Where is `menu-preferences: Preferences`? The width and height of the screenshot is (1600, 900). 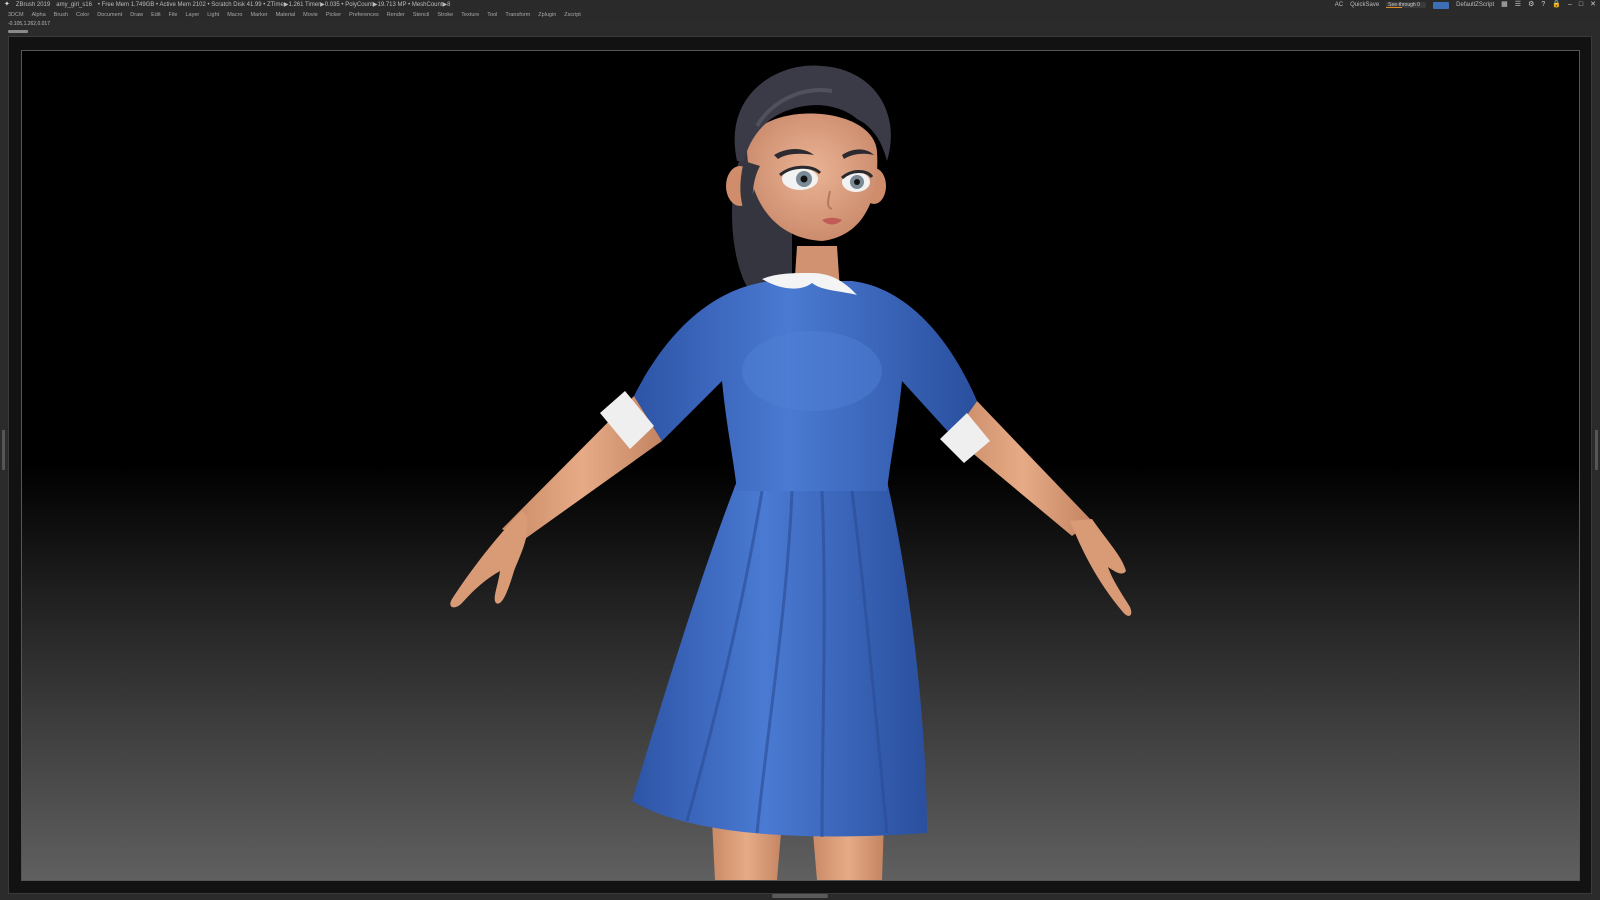
menu-preferences: Preferences is located at coordinates (364, 15).